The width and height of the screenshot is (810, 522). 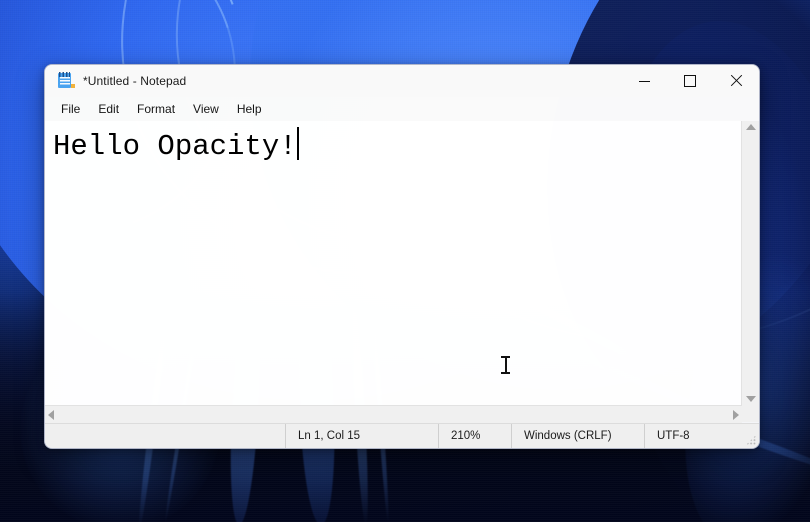 I want to click on status-encoding: UTF-8, so click(x=701, y=436).